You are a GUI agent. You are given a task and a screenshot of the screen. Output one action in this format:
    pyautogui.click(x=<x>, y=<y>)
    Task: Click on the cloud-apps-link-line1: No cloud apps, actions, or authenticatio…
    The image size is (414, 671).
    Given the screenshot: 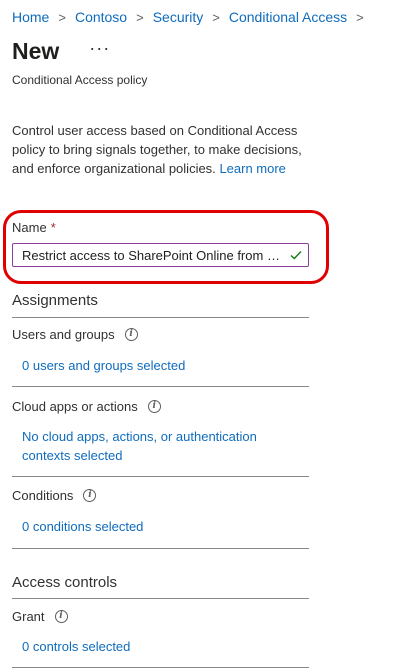 What is the action you would take?
    pyautogui.click(x=139, y=436)
    